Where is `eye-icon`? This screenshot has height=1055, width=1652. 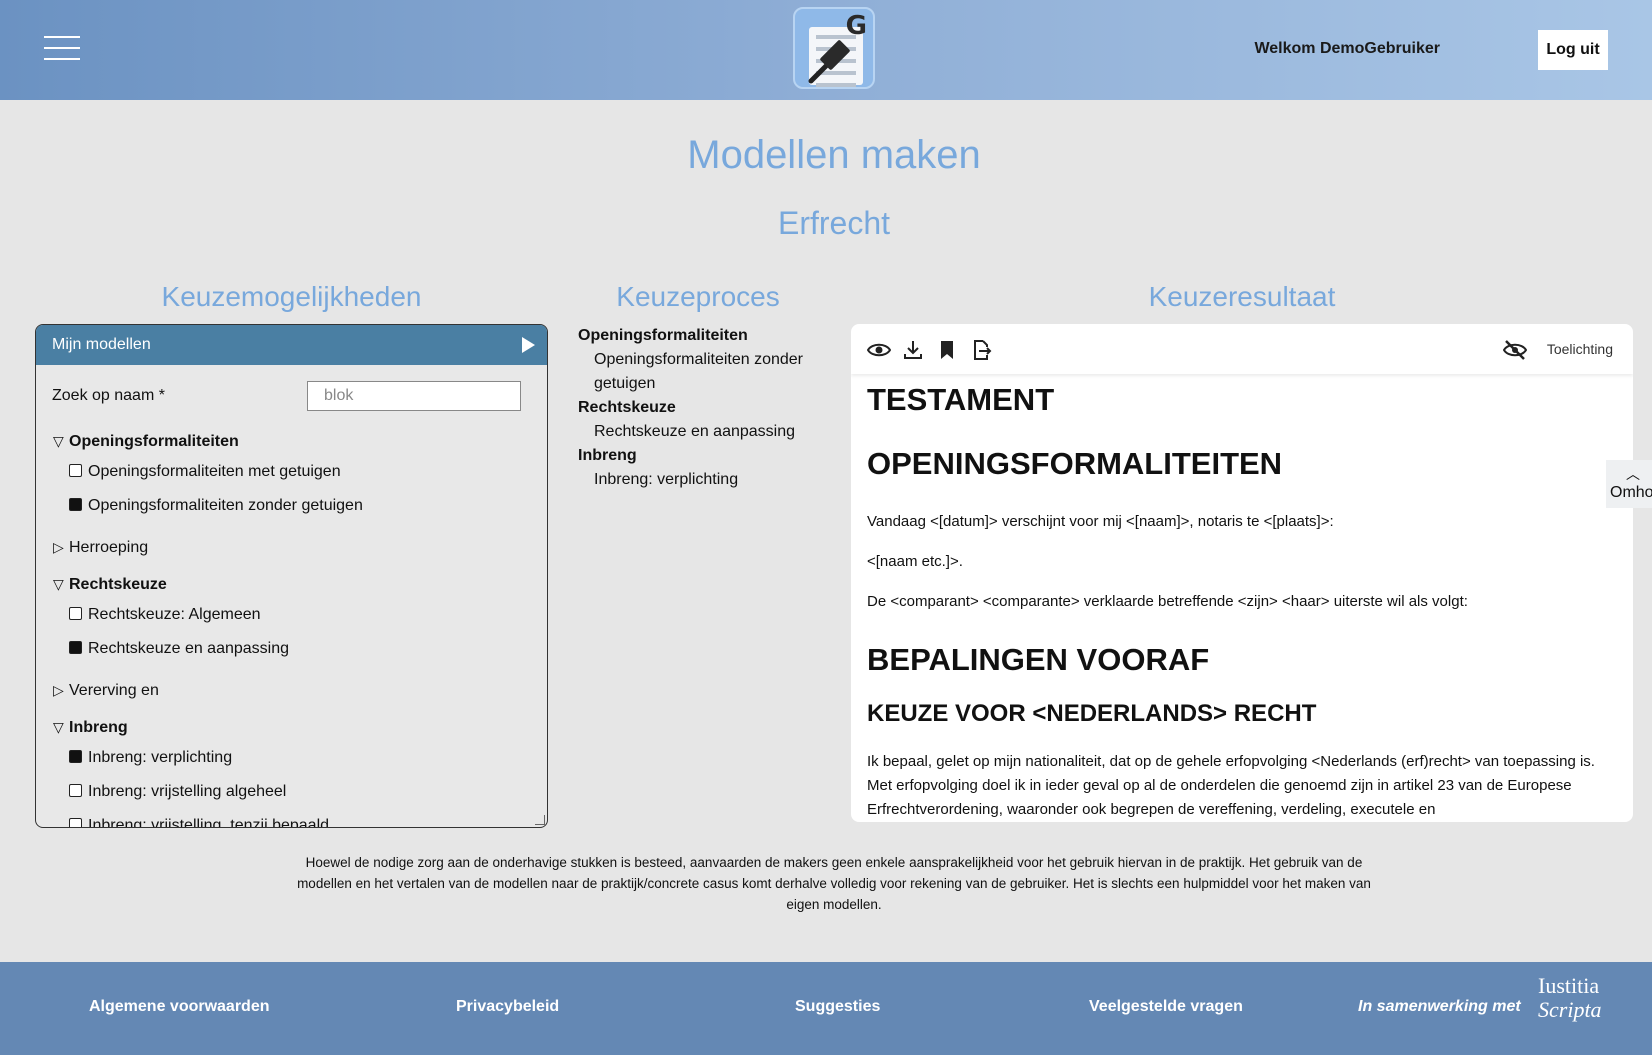
eye-icon is located at coordinates (879, 350).